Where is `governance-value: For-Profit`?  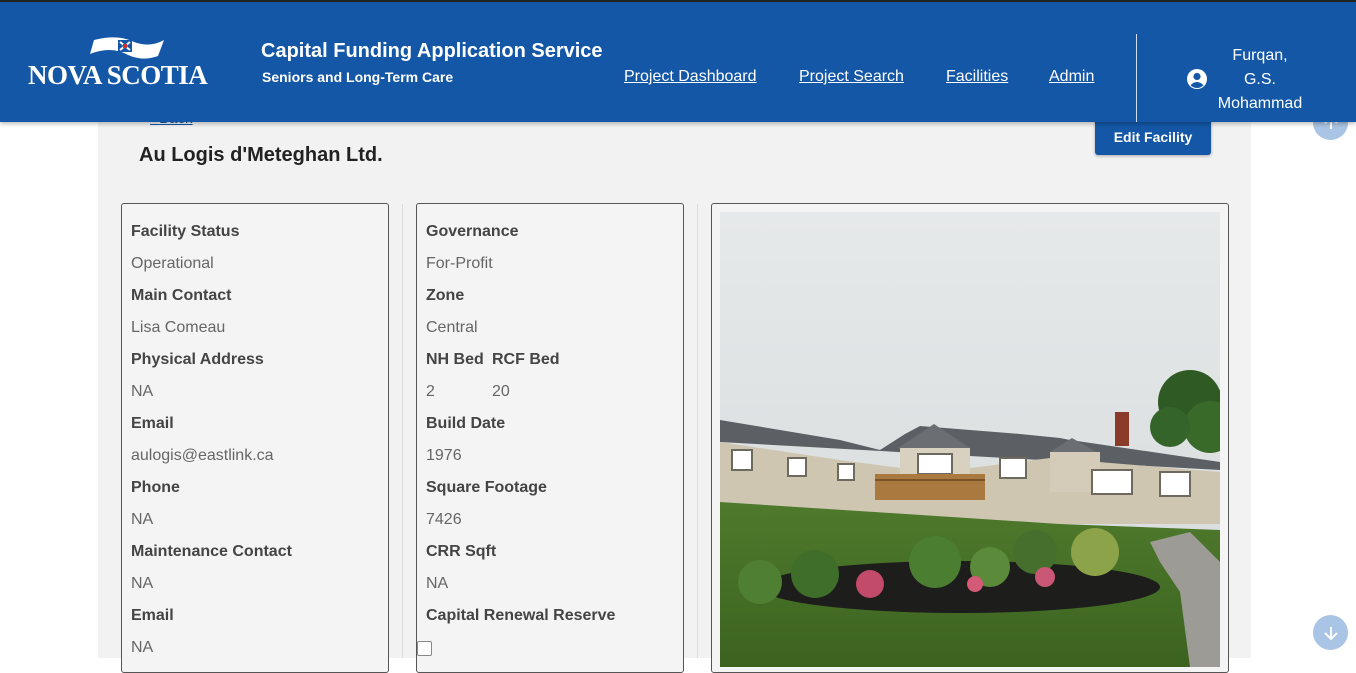 governance-value: For-Profit is located at coordinates (459, 263).